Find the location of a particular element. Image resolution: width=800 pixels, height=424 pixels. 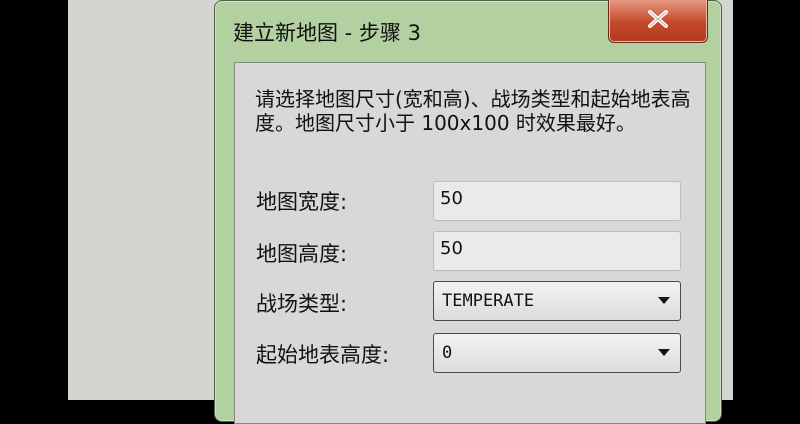

battlefield-type-label: 战场类型: is located at coordinates (302, 304).